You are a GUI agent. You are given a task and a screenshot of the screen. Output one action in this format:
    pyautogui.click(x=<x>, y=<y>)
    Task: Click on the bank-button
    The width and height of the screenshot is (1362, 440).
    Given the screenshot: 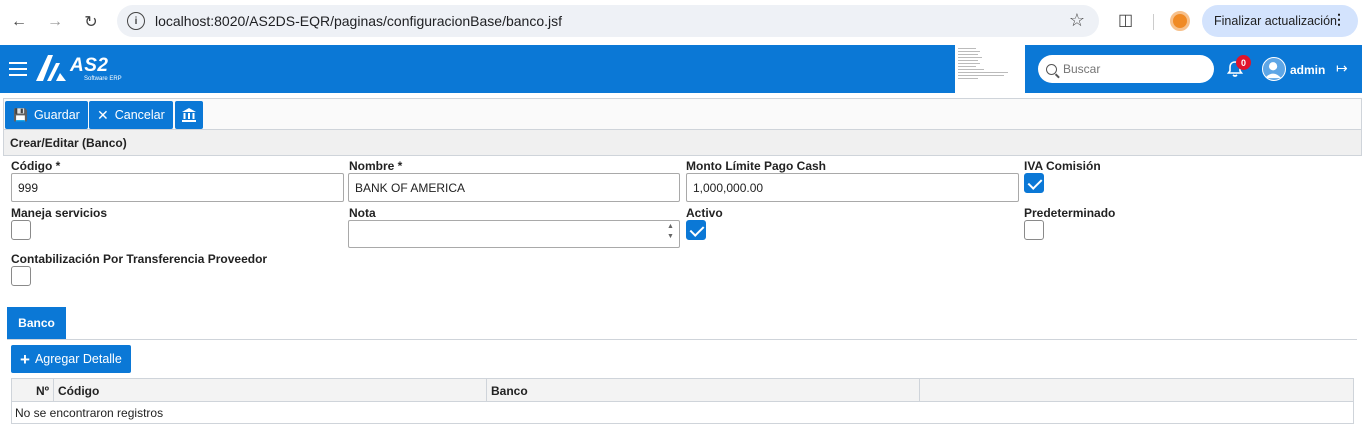 What is the action you would take?
    pyautogui.click(x=189, y=115)
    